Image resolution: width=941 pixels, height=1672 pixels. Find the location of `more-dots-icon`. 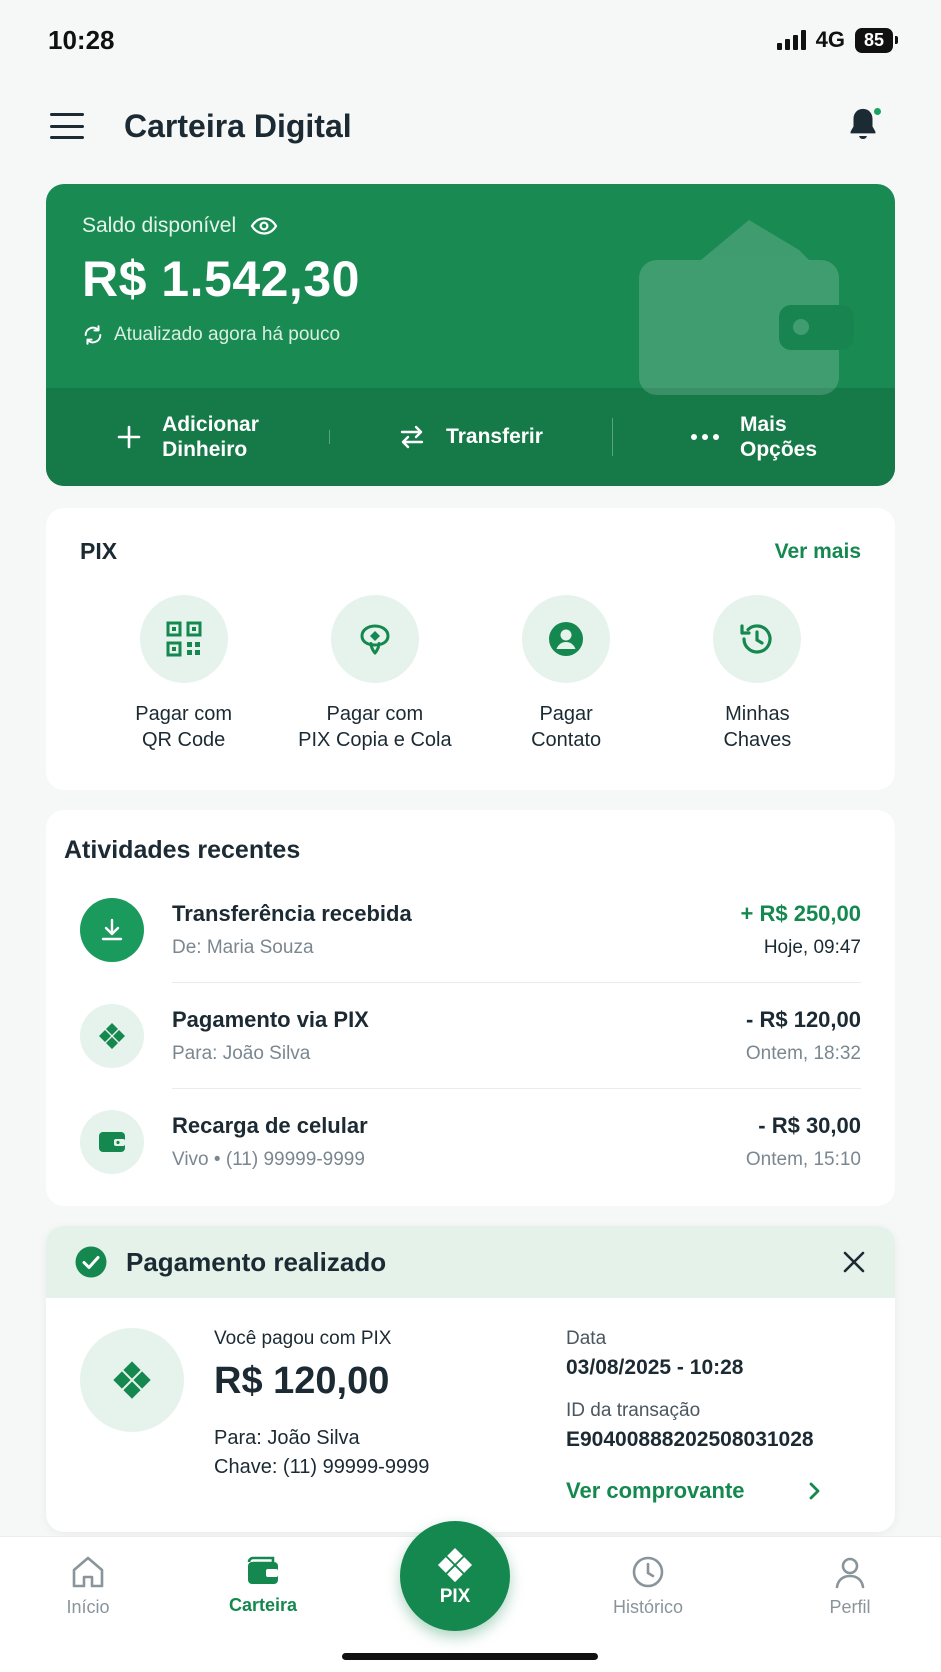

more-dots-icon is located at coordinates (704, 437).